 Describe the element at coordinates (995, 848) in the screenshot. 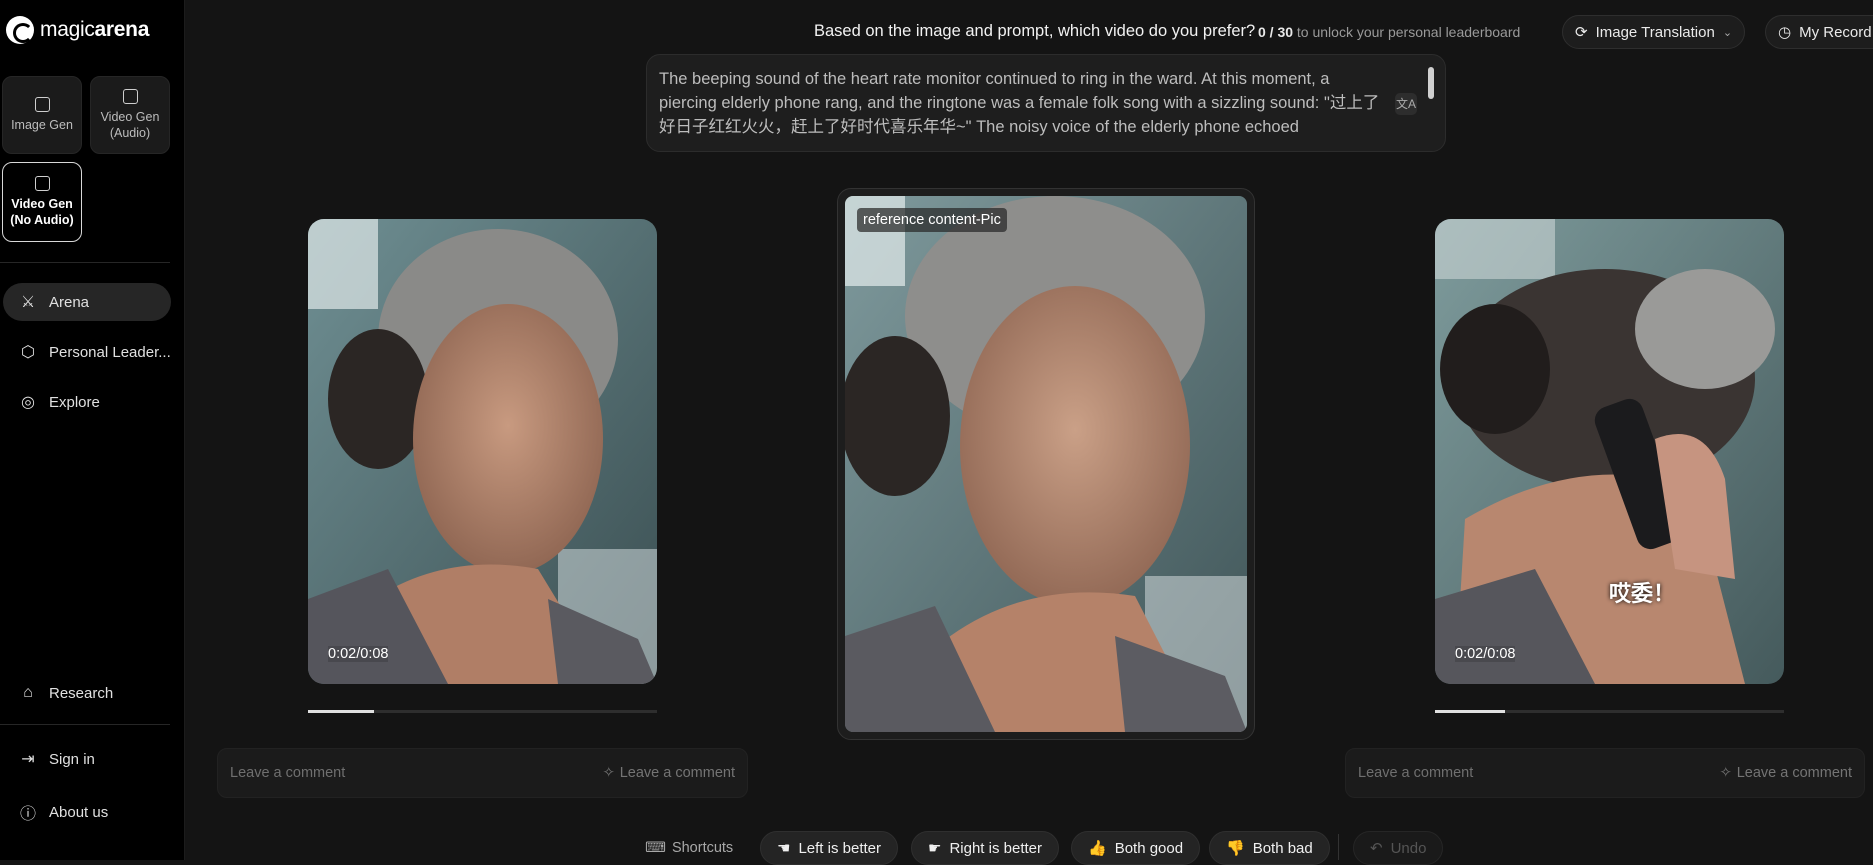

I see `right-better-label: Right is better` at that location.